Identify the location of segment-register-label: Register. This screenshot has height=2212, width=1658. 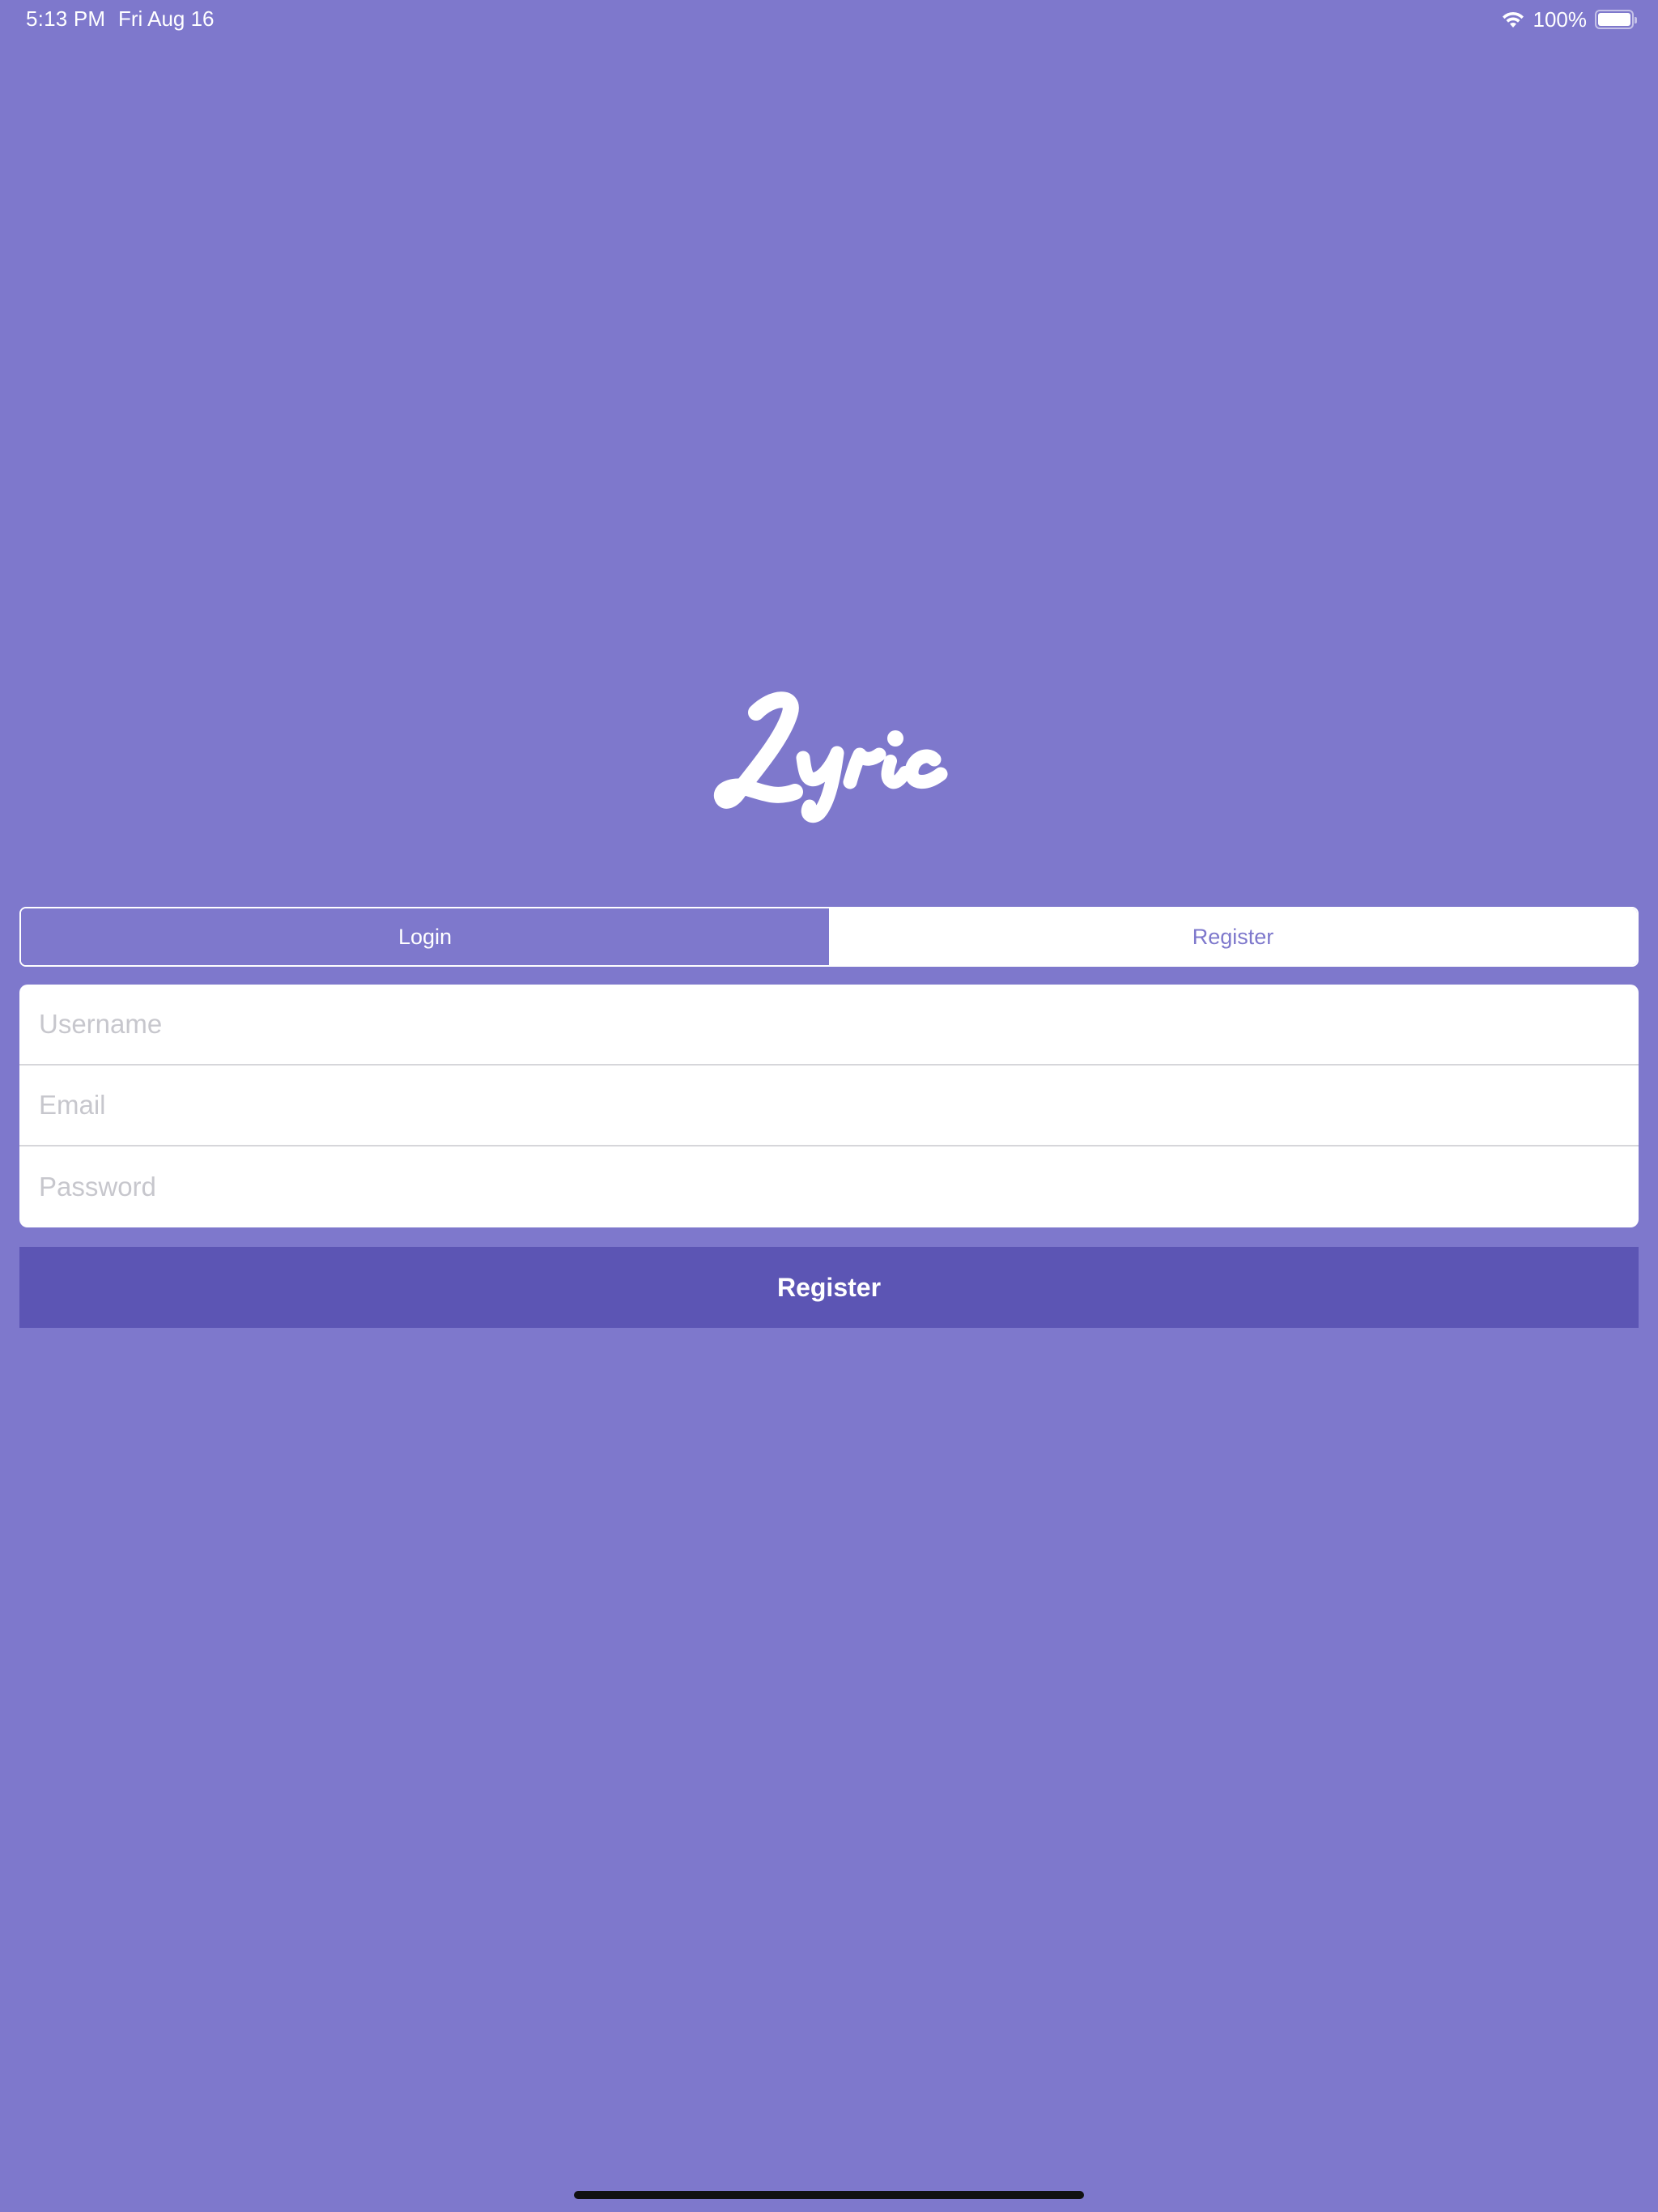
(1233, 936).